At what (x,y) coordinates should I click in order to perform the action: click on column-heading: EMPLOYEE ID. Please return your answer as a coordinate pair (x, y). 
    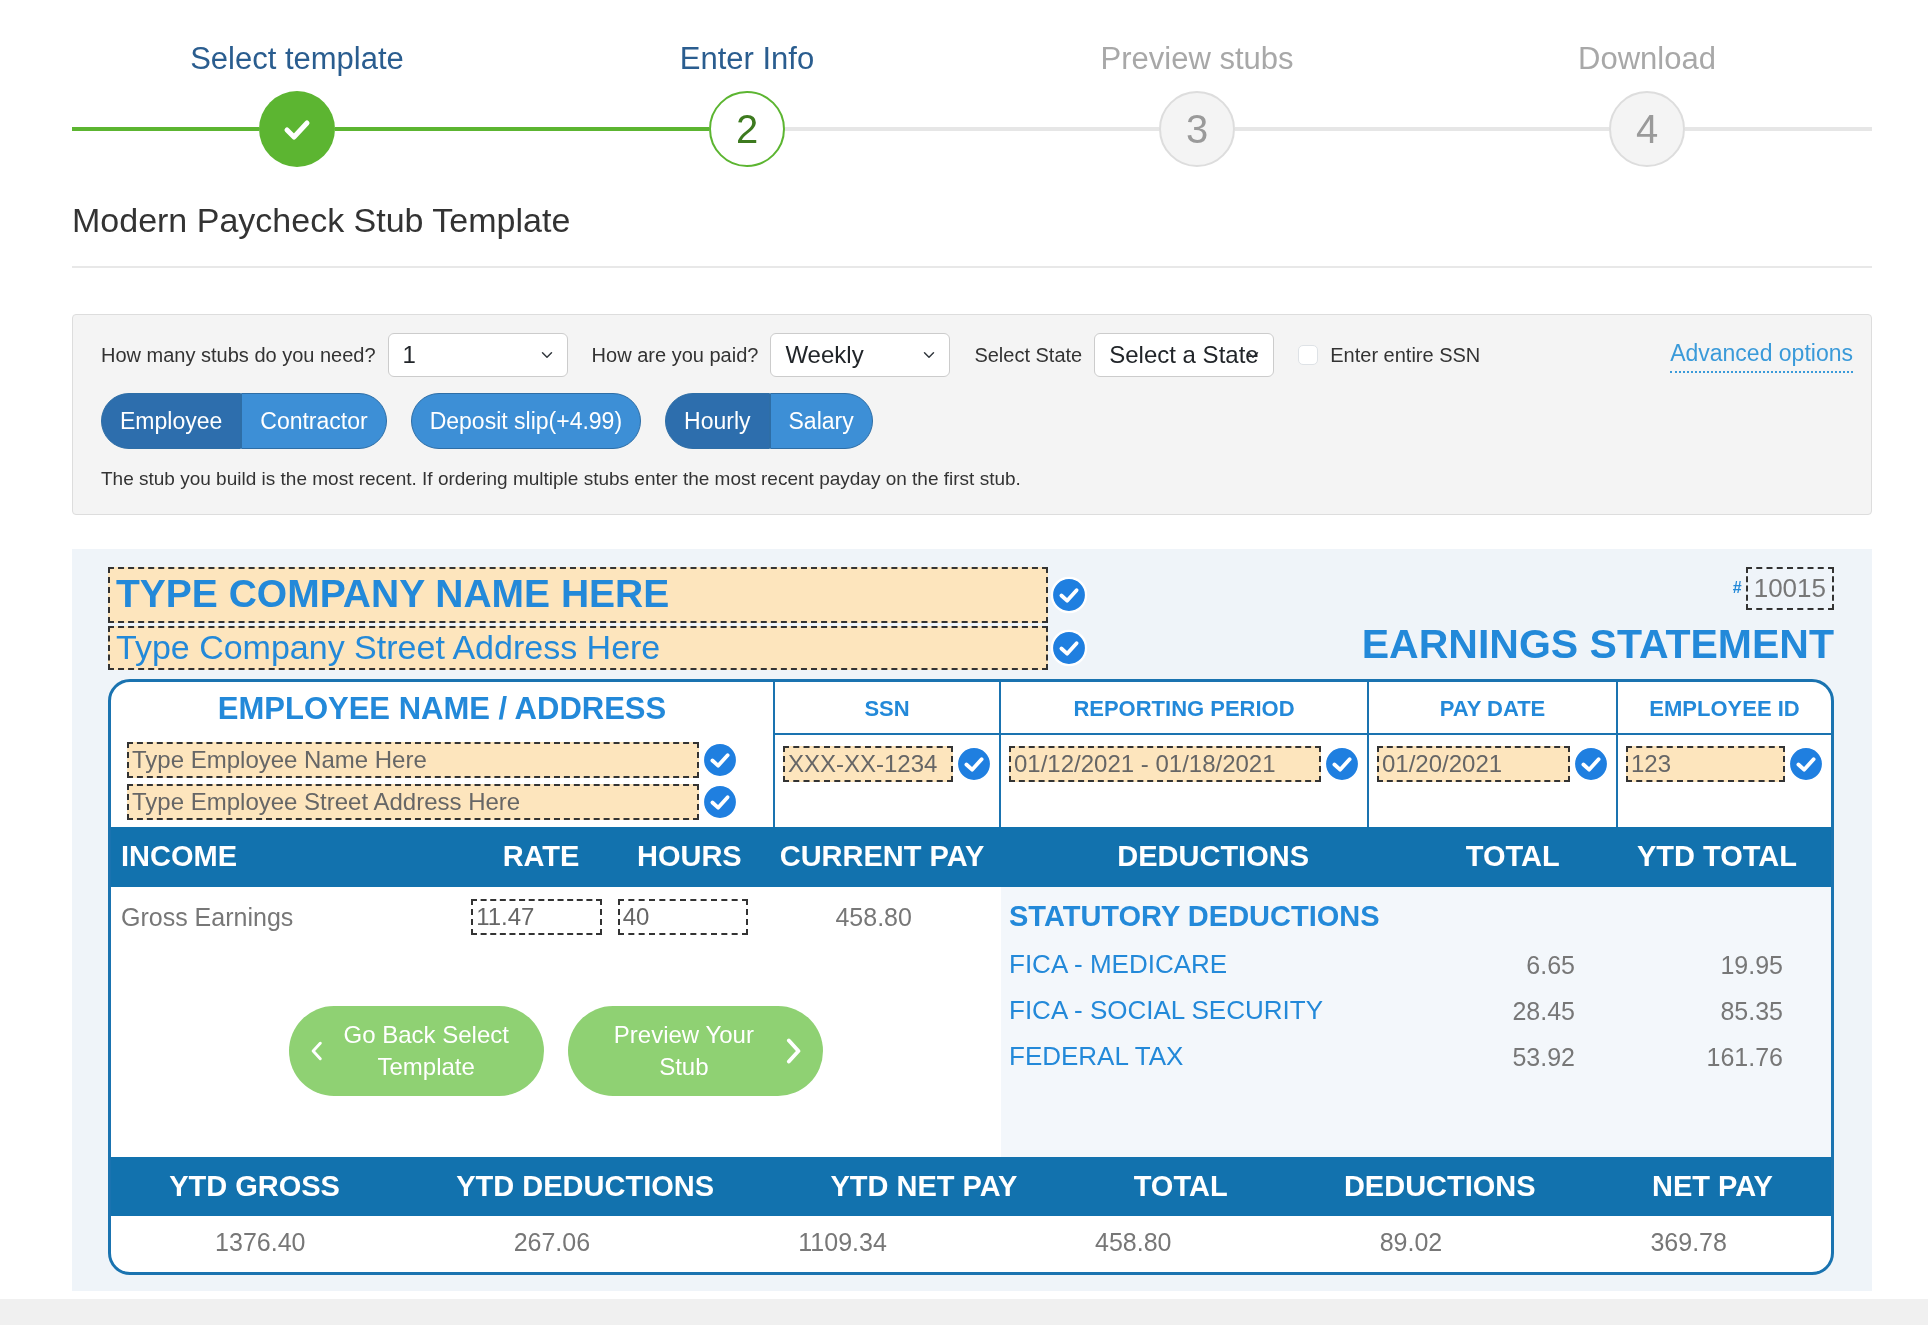
    Looking at the image, I should click on (1724, 708).